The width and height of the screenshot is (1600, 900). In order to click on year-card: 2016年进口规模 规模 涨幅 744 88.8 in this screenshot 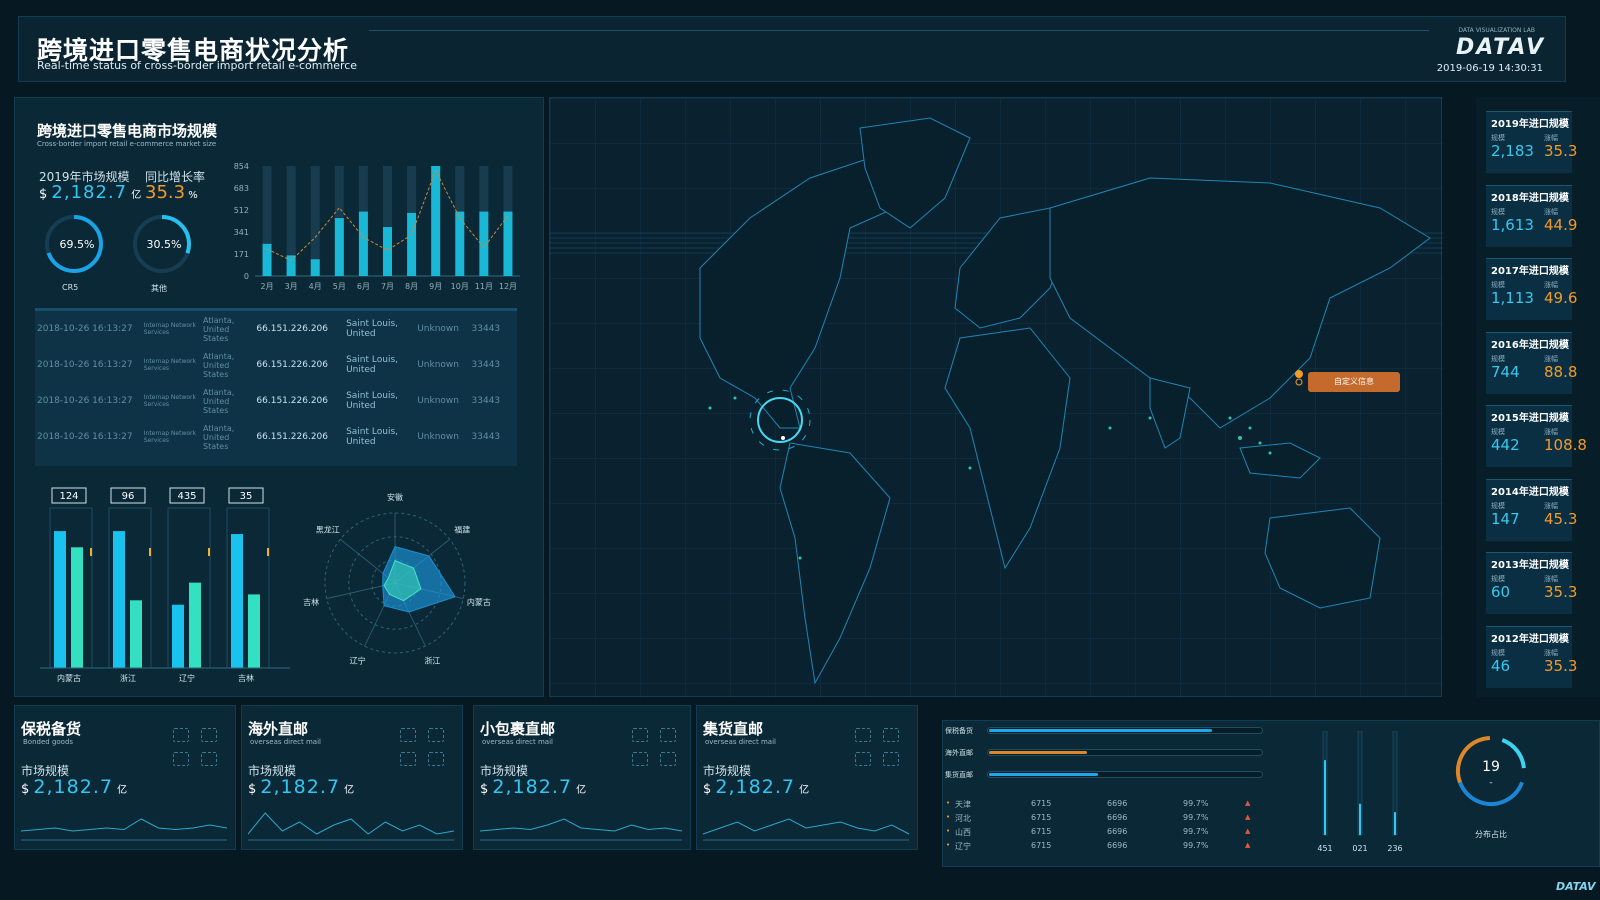, I will do `click(1531, 362)`.